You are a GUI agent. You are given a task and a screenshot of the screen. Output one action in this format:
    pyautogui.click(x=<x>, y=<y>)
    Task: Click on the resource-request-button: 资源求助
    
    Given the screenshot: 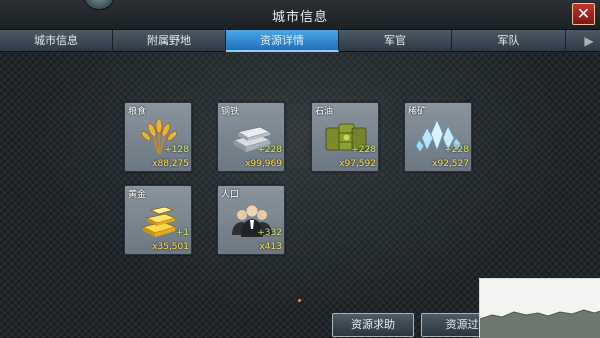 What is the action you would take?
    pyautogui.click(x=373, y=325)
    